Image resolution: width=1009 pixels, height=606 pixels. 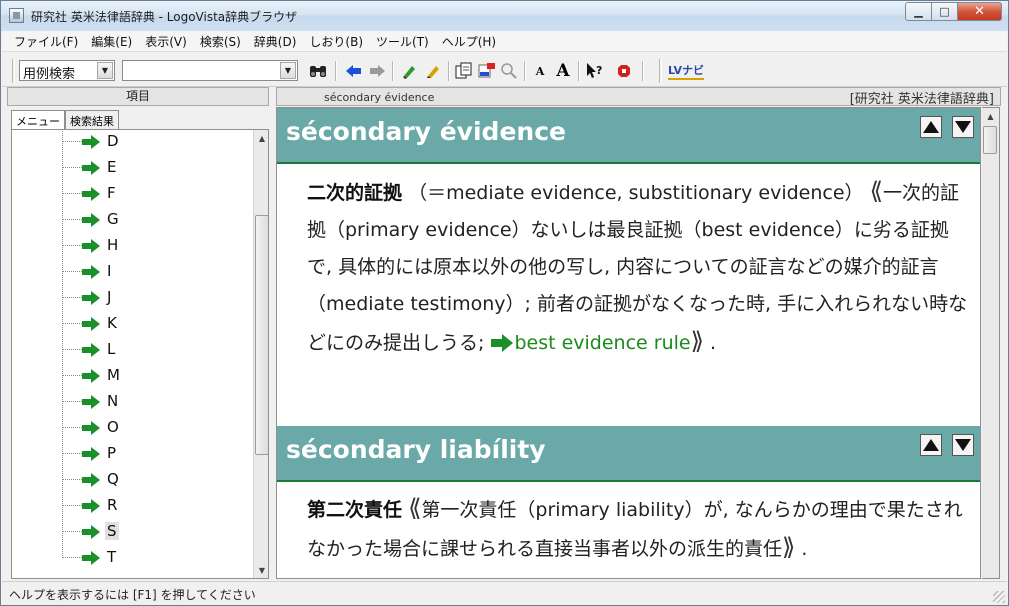 What do you see at coordinates (602, 343) in the screenshot?
I see `cross-reference-link: best evidence rule` at bounding box center [602, 343].